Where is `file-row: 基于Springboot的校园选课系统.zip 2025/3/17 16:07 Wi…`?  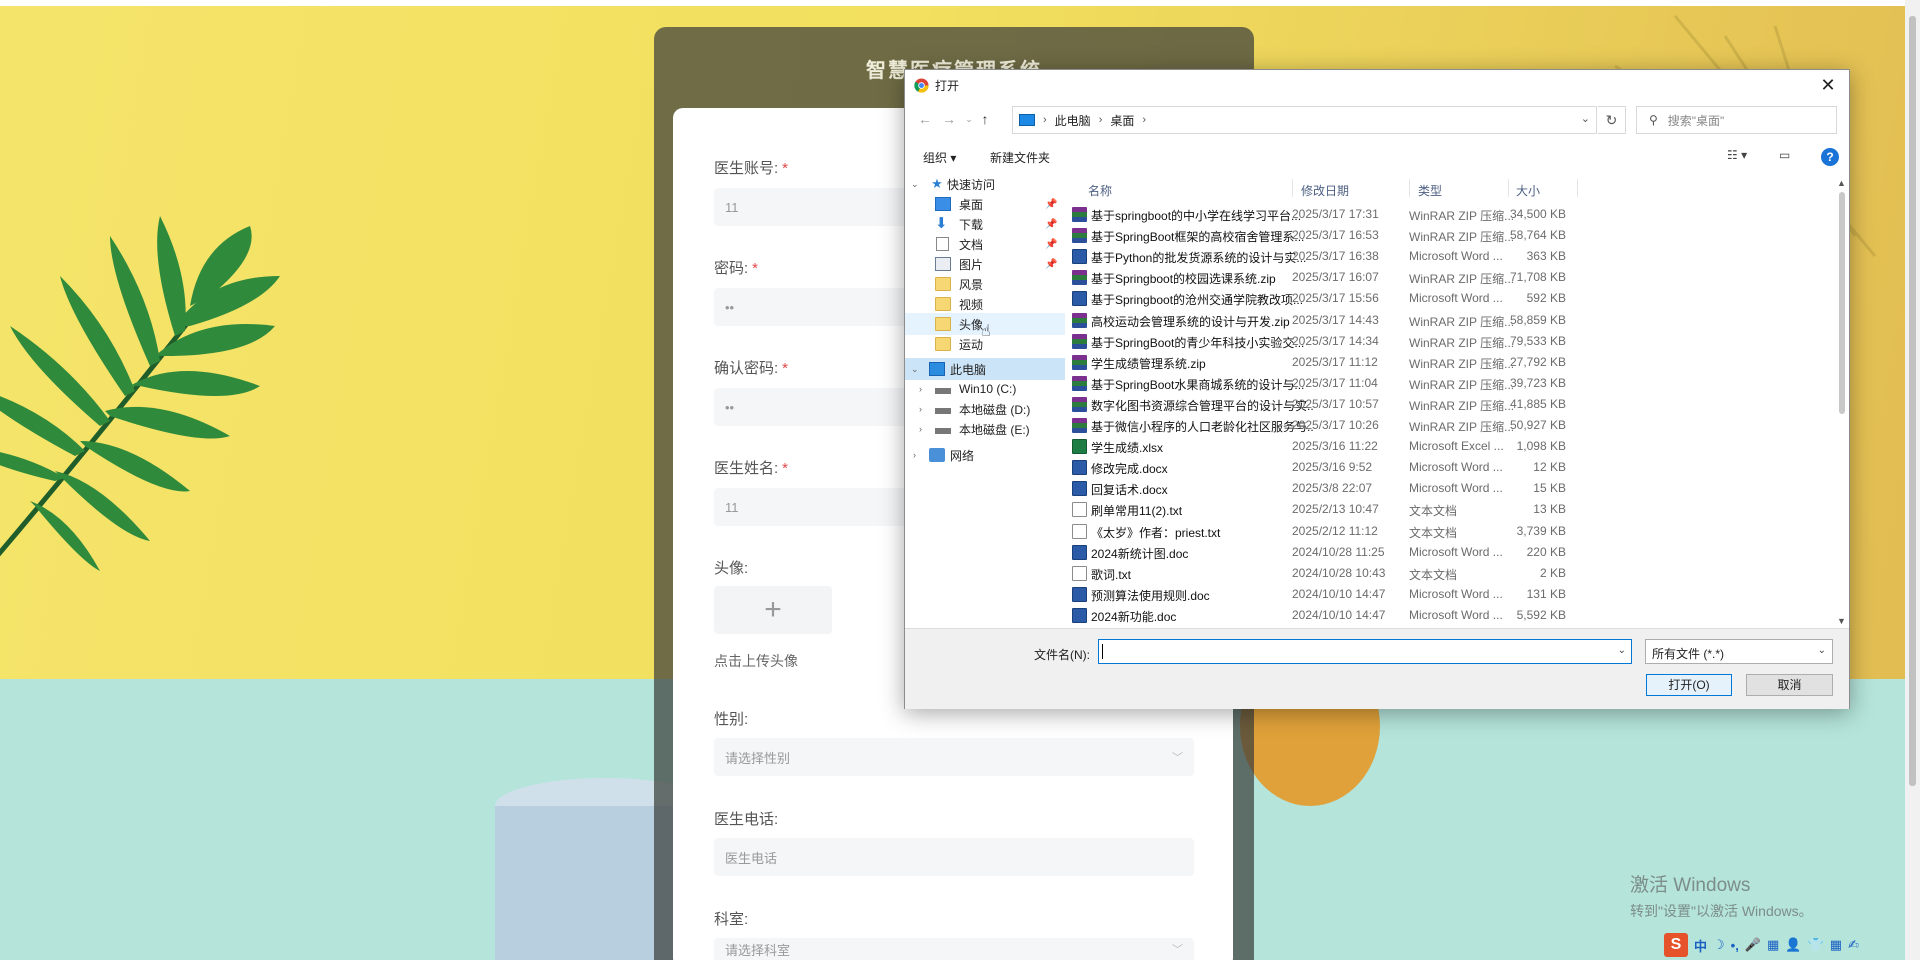 file-row: 基于Springboot的校园选课系统.zip 2025/3/17 16:07 Wi… is located at coordinates (1370, 277).